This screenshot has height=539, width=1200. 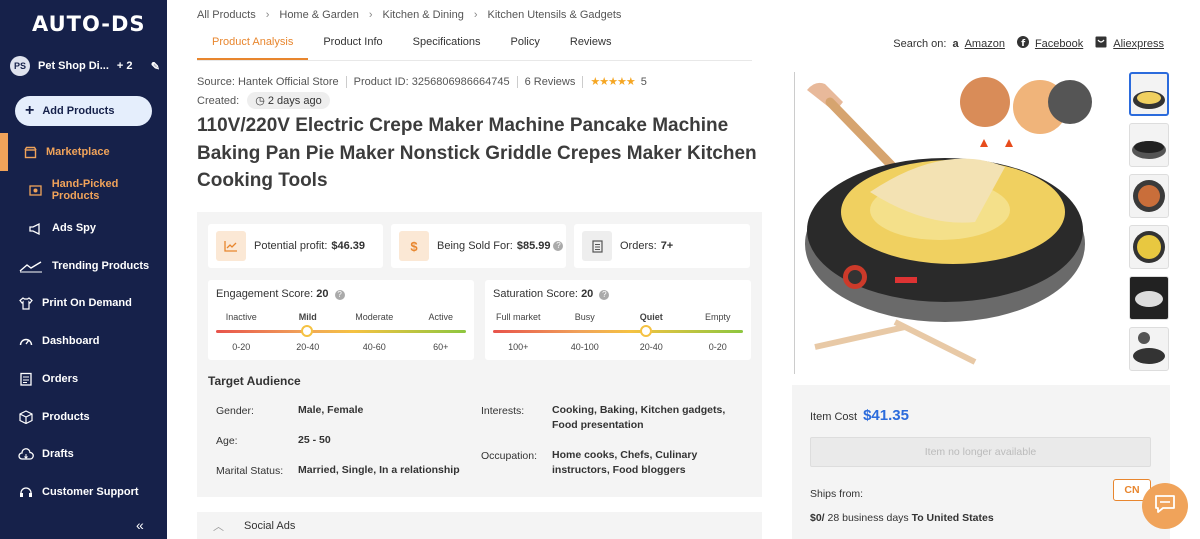 I want to click on amazon-icon: a, so click(x=955, y=43).